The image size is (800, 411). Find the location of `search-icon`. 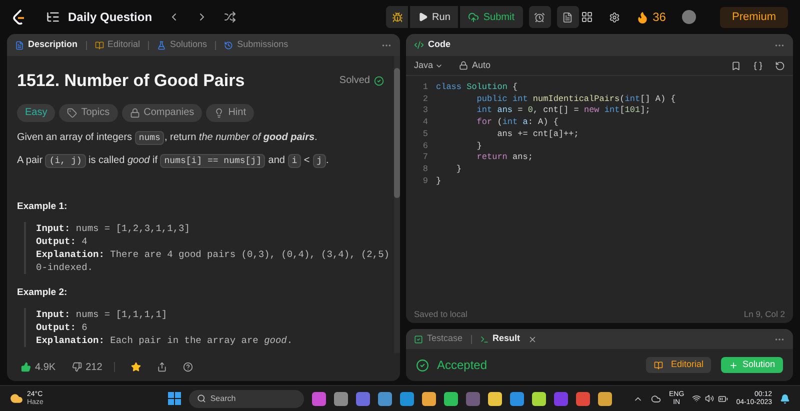

search-icon is located at coordinates (201, 398).